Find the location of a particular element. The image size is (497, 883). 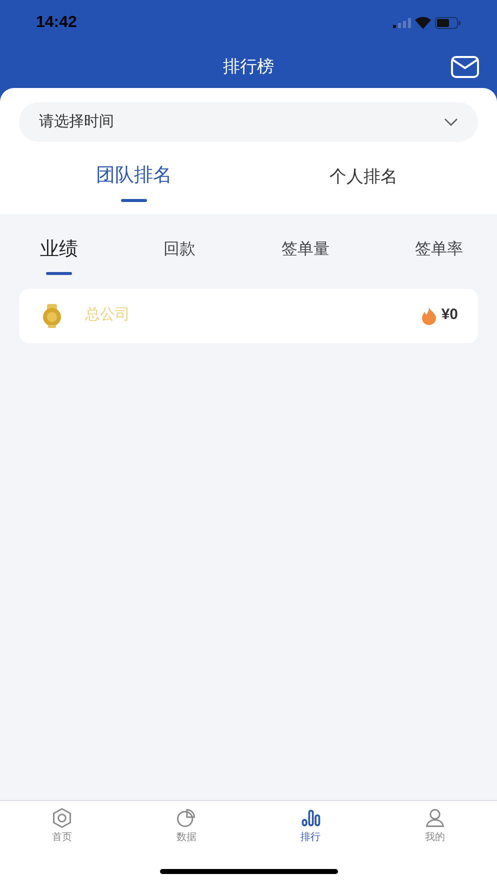

bar-chart-icon is located at coordinates (311, 818).